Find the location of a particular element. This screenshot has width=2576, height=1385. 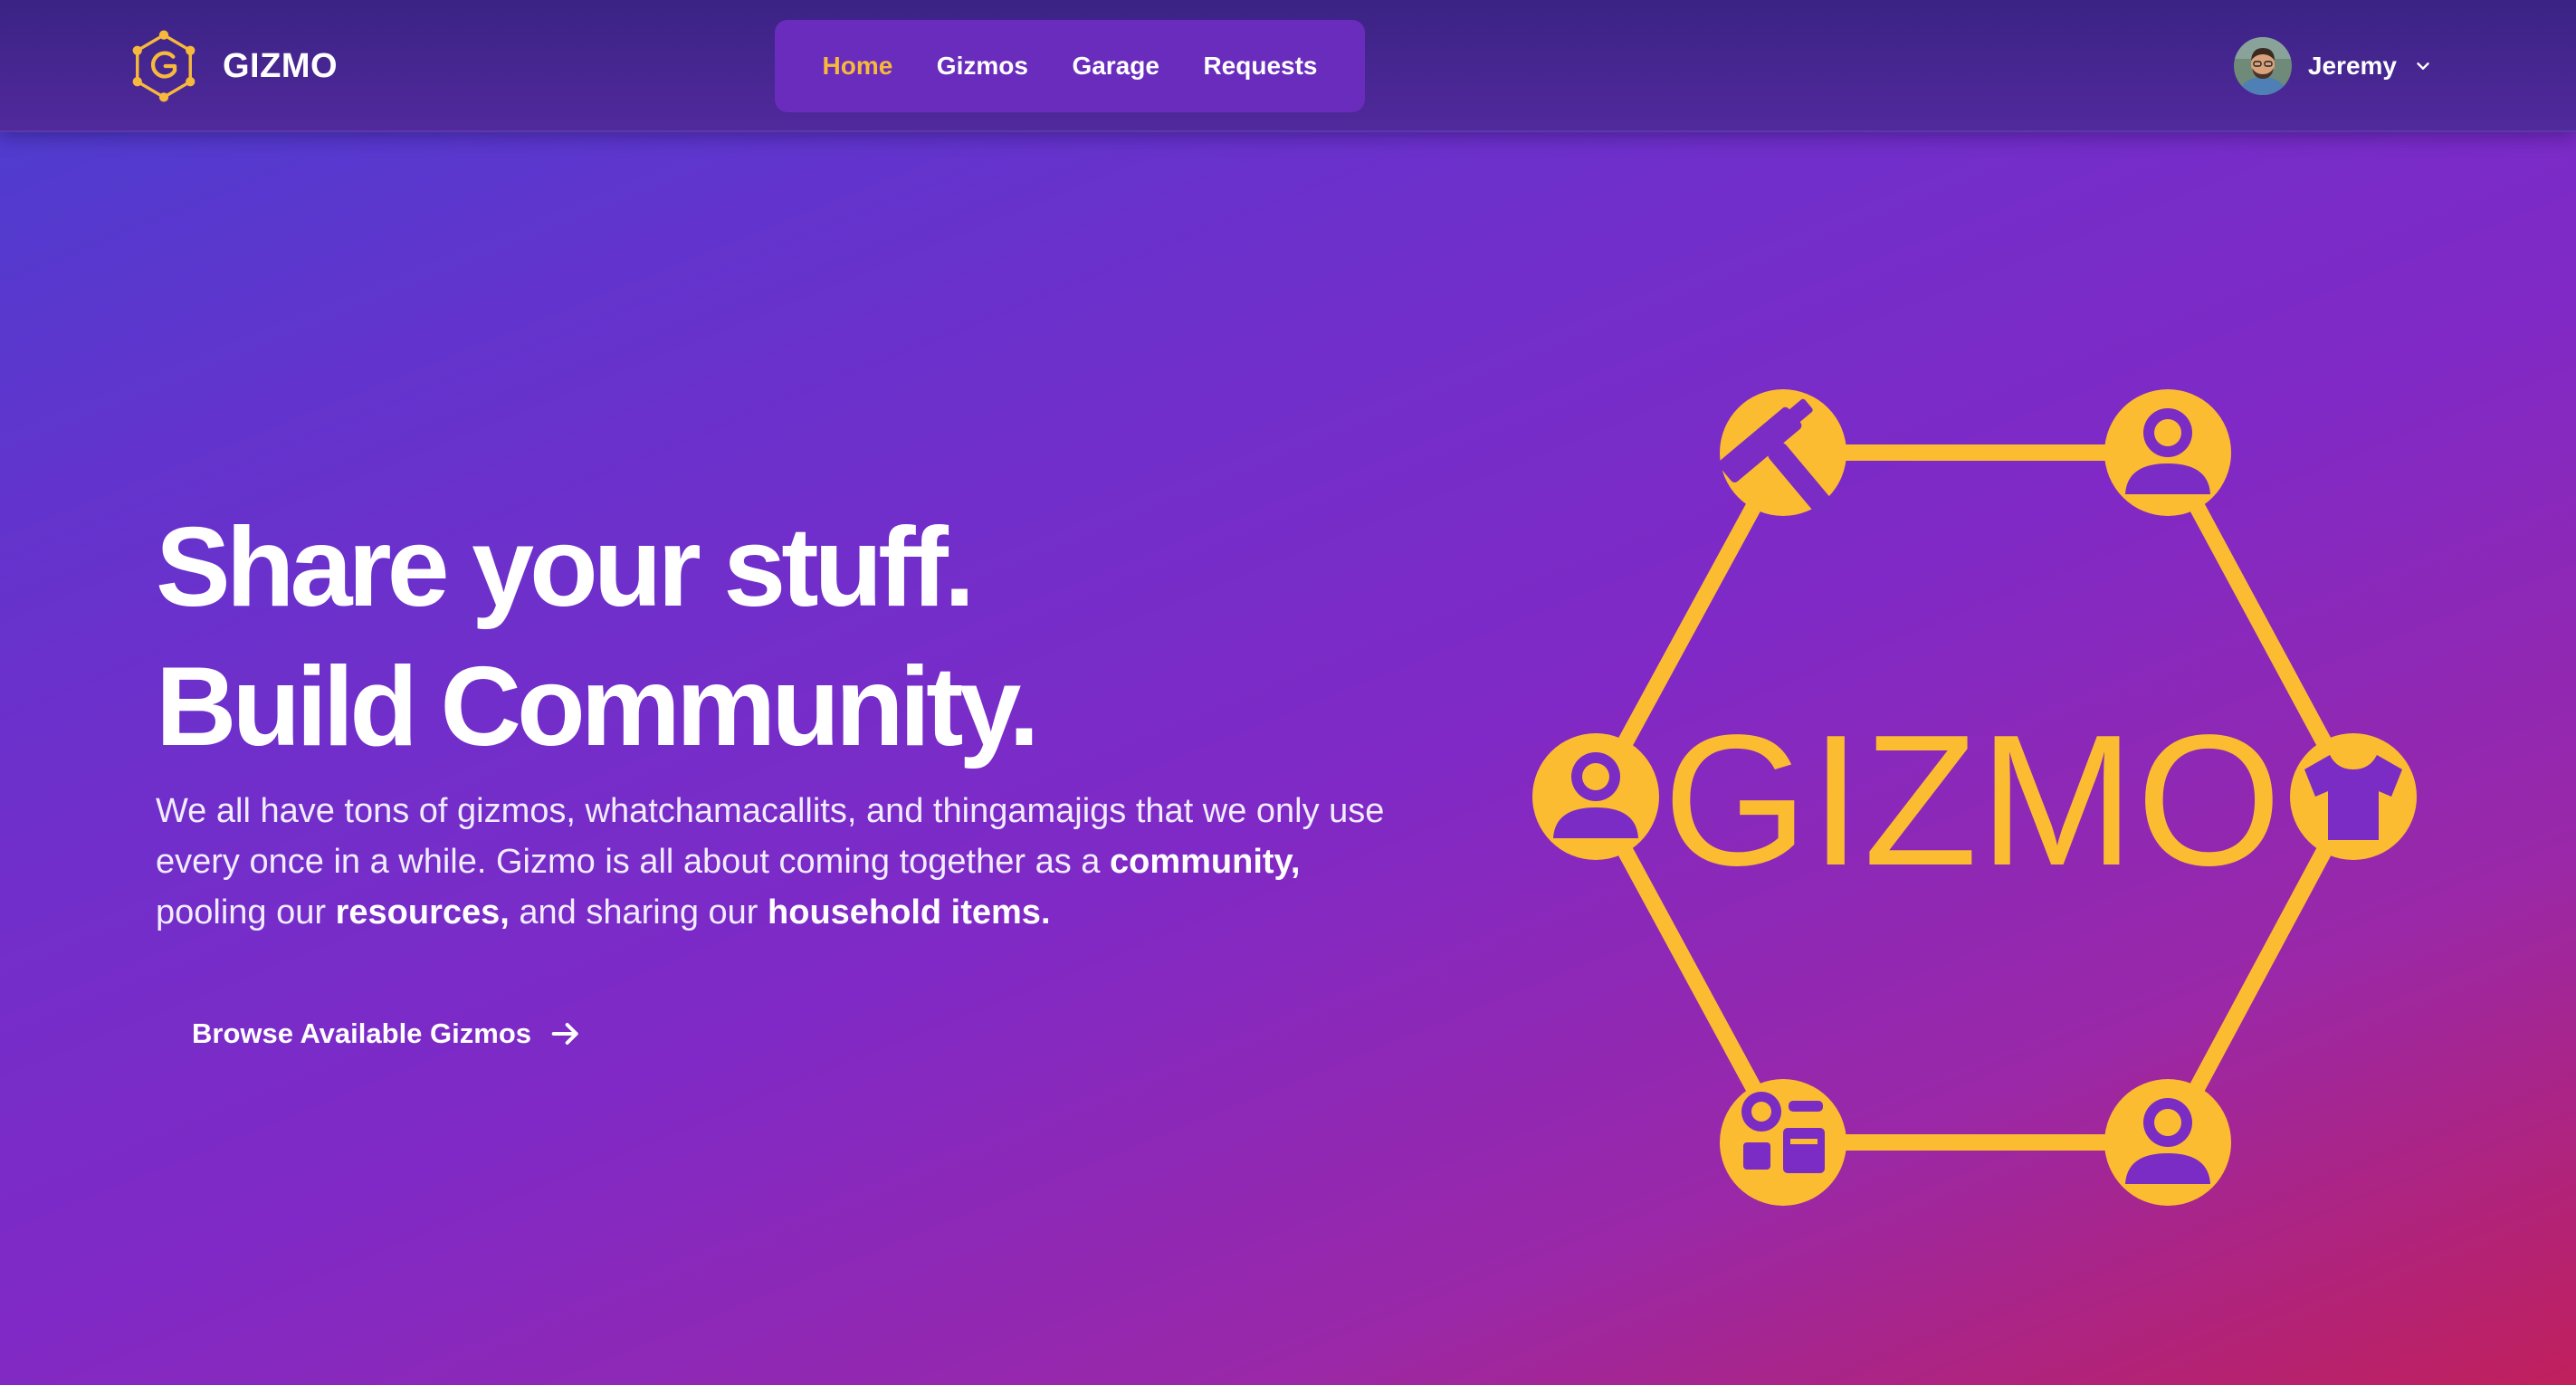

browse-gizmos-link: Browse Available Gizmos is located at coordinates (388, 1034).